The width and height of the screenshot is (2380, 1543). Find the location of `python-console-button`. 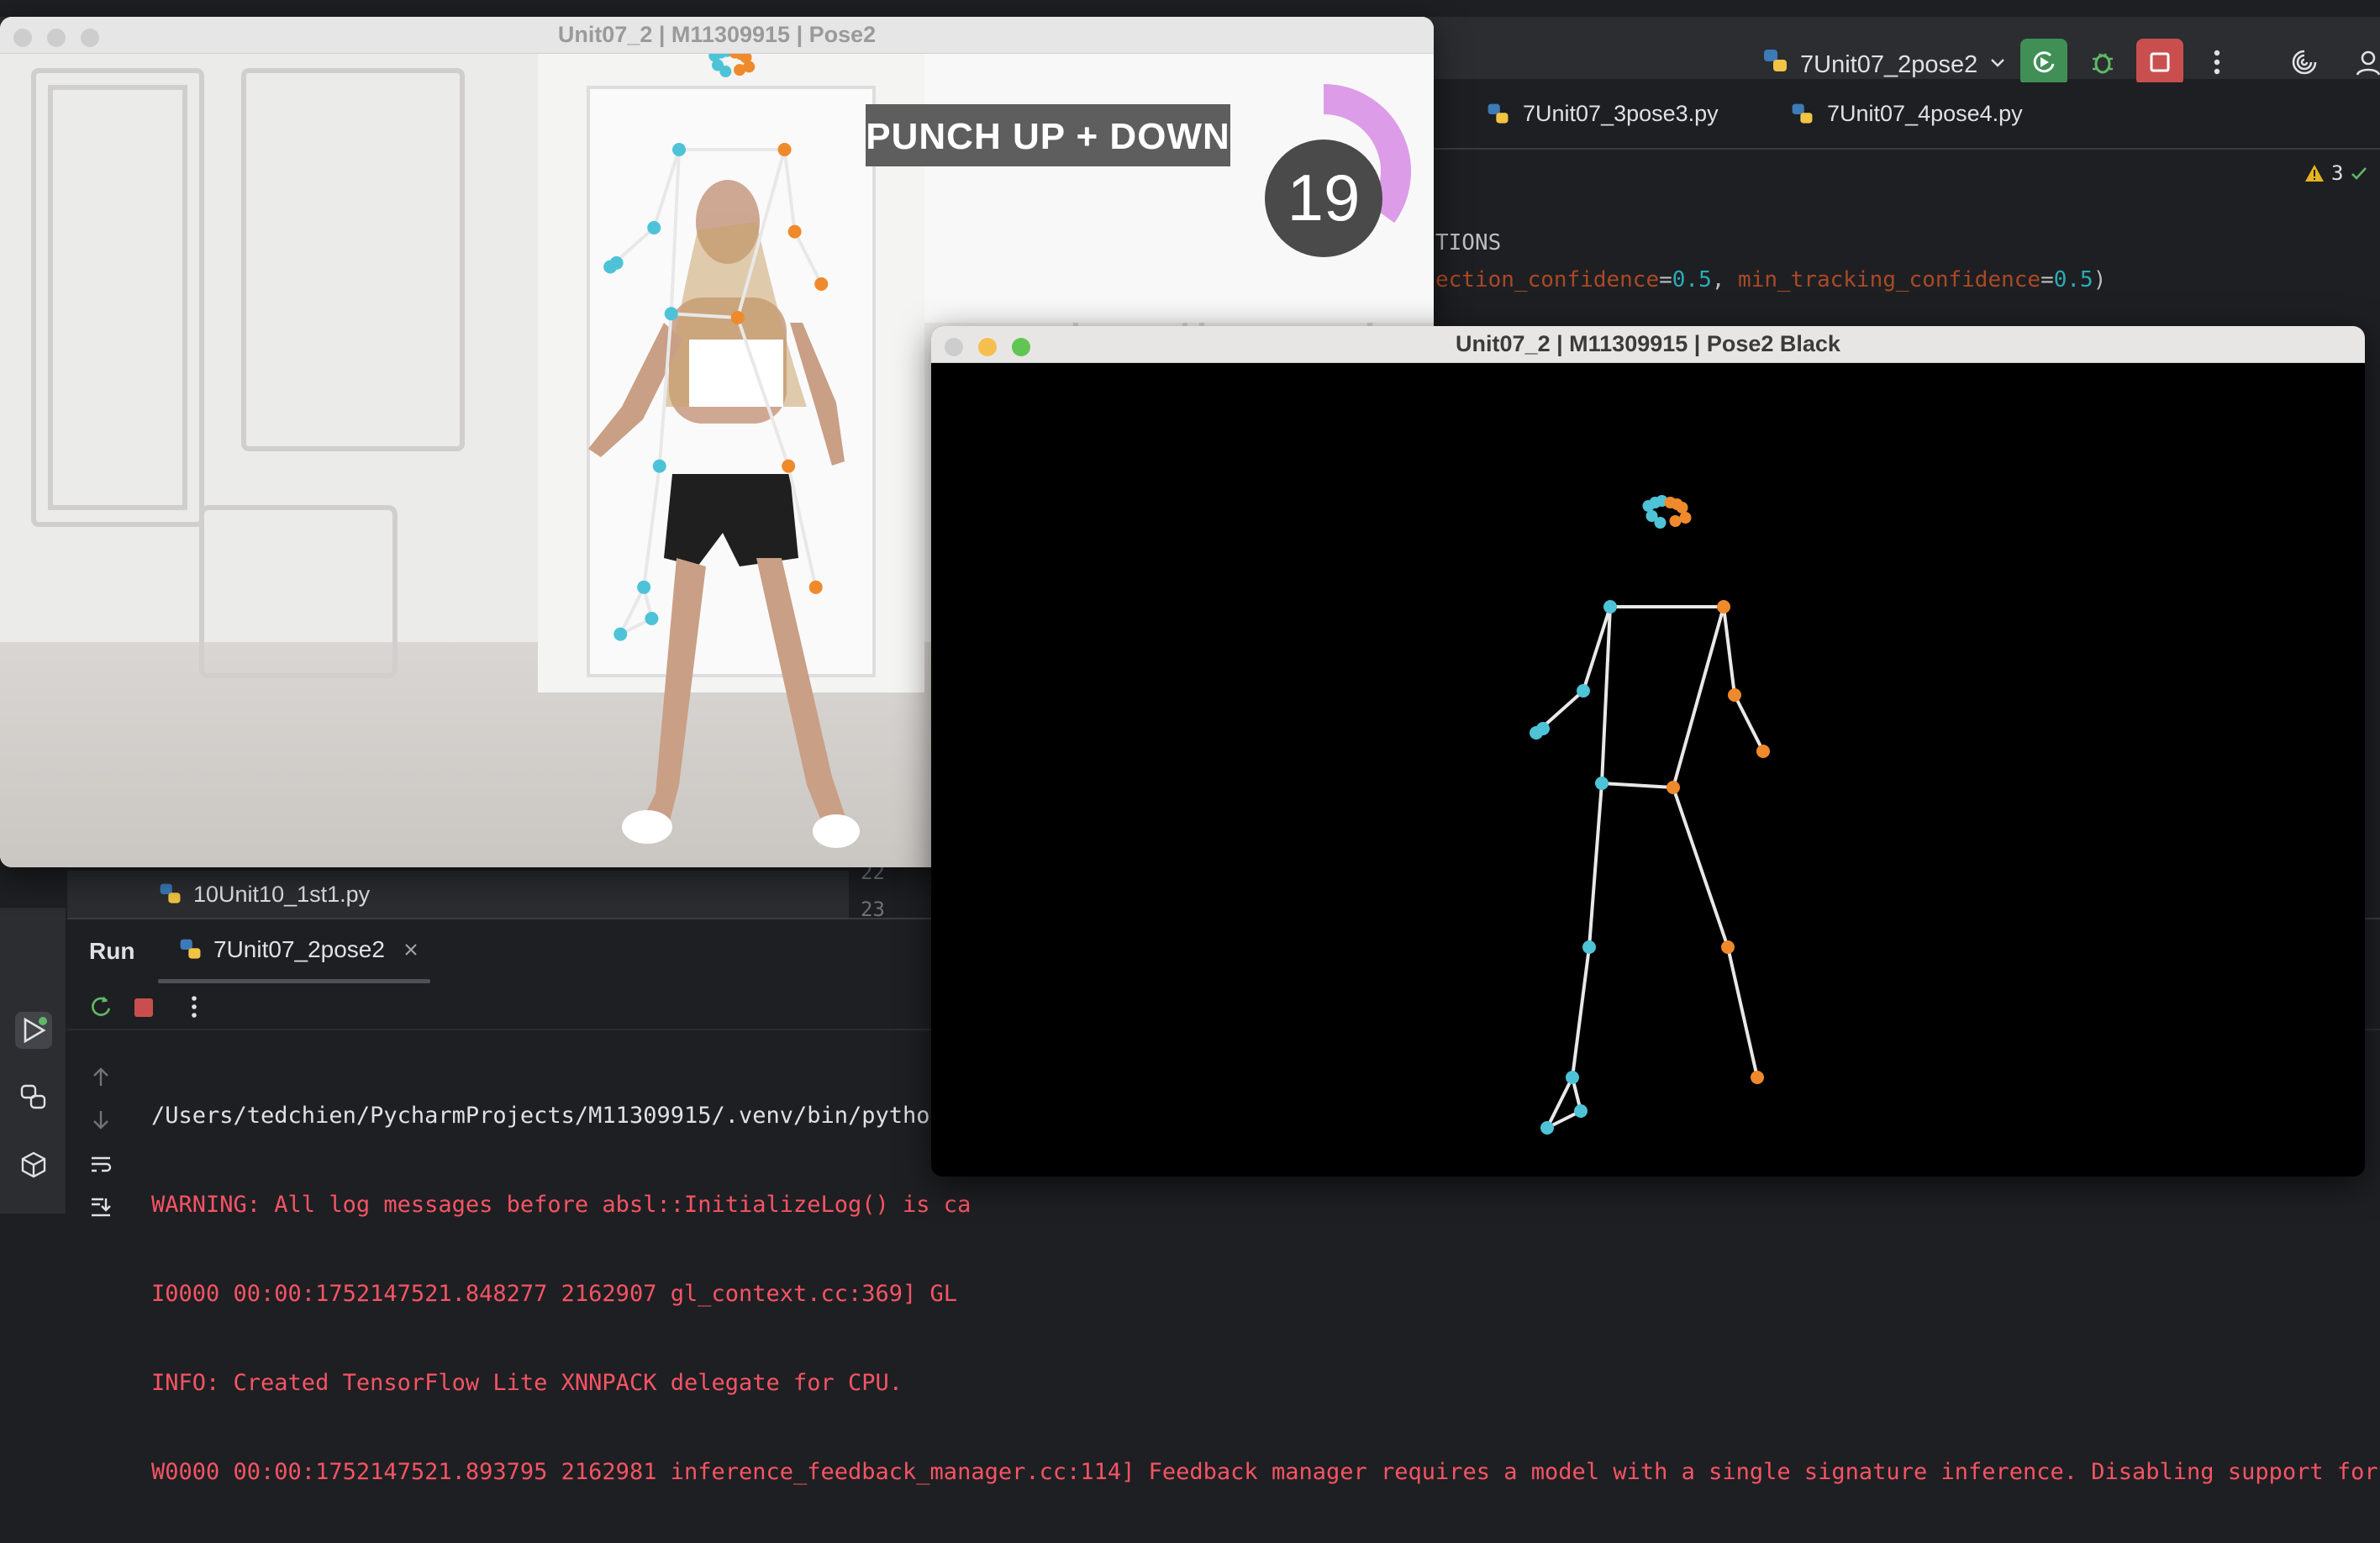

python-console-button is located at coordinates (33, 1097).